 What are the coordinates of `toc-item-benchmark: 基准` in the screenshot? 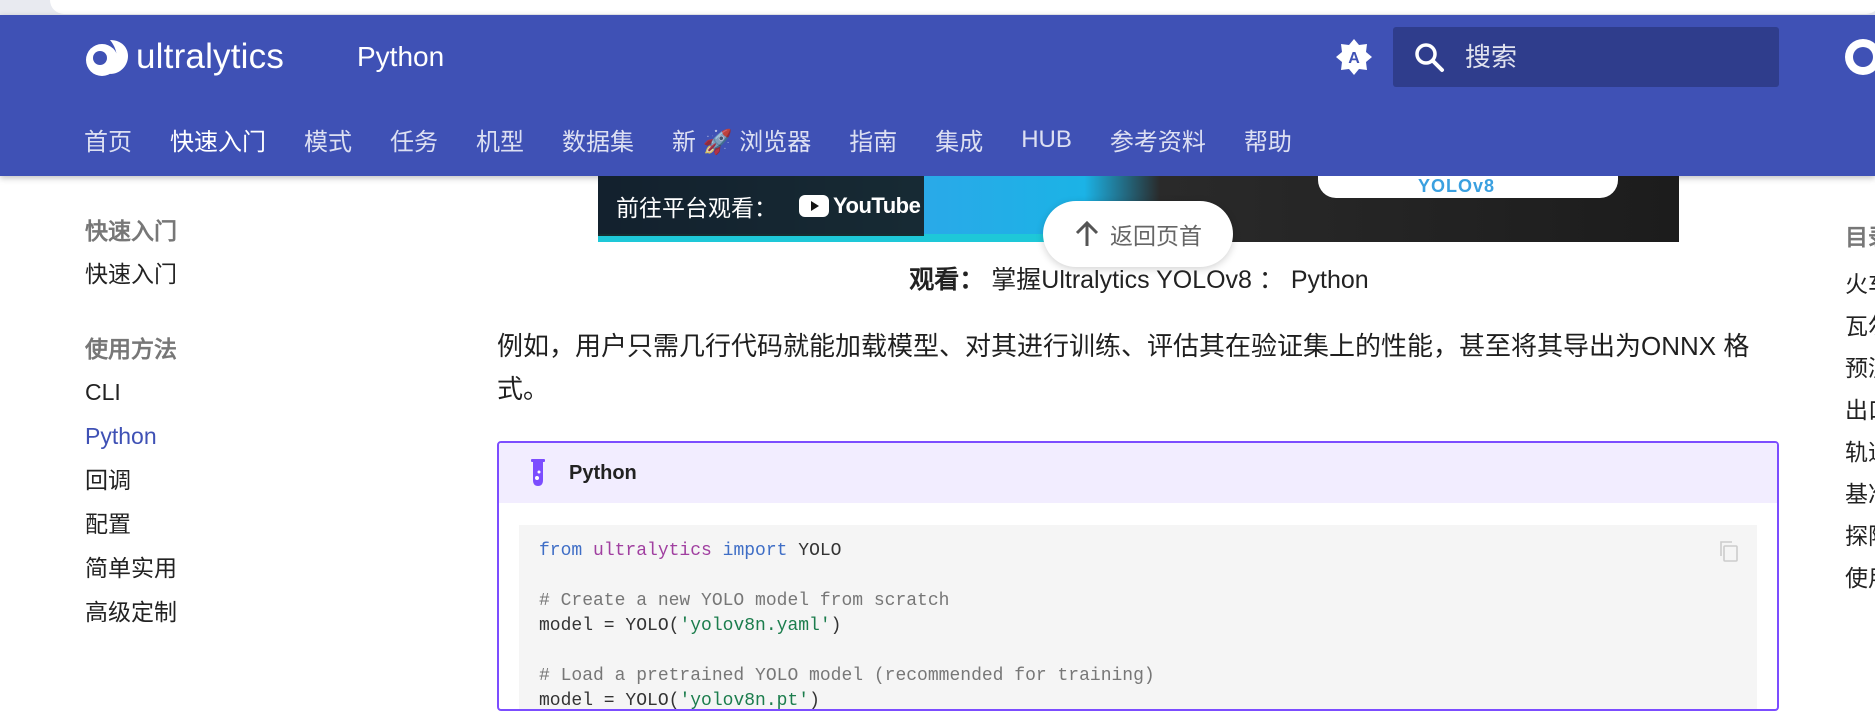 It's located at (1860, 494).